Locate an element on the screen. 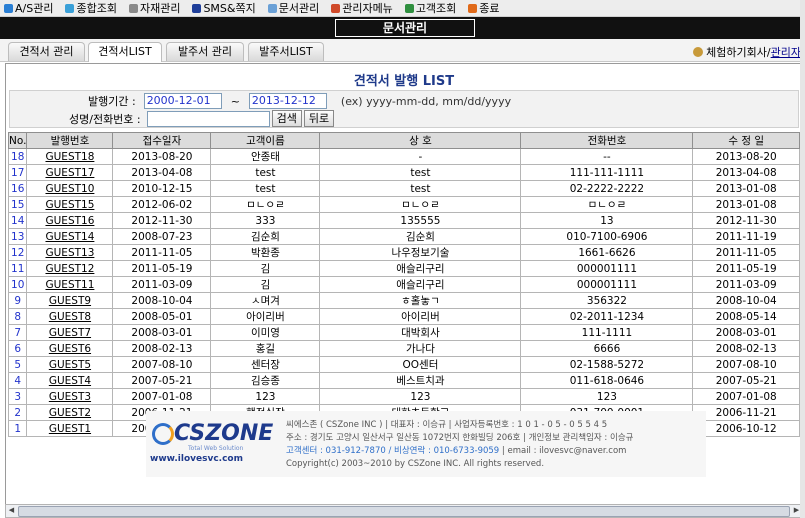  col-phone: 전화번호 is located at coordinates (607, 140).